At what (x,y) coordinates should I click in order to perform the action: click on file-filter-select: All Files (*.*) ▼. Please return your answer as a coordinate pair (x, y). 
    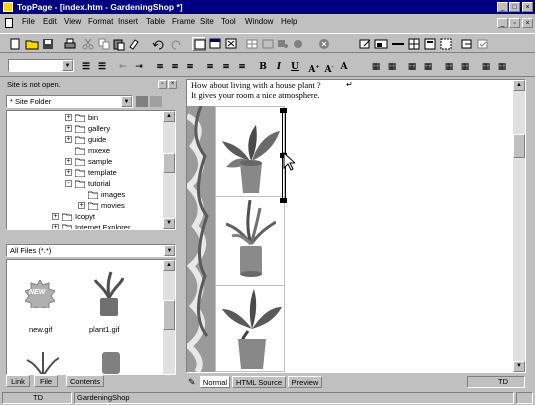
    Looking at the image, I should click on (91, 250).